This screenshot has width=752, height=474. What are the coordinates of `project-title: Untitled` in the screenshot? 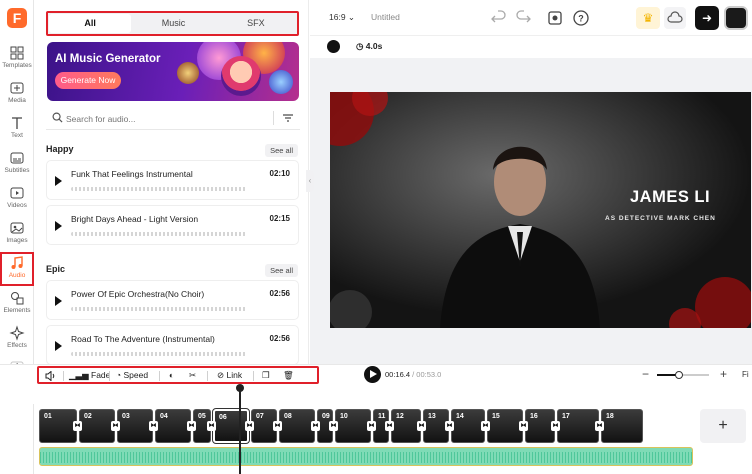 It's located at (385, 17).